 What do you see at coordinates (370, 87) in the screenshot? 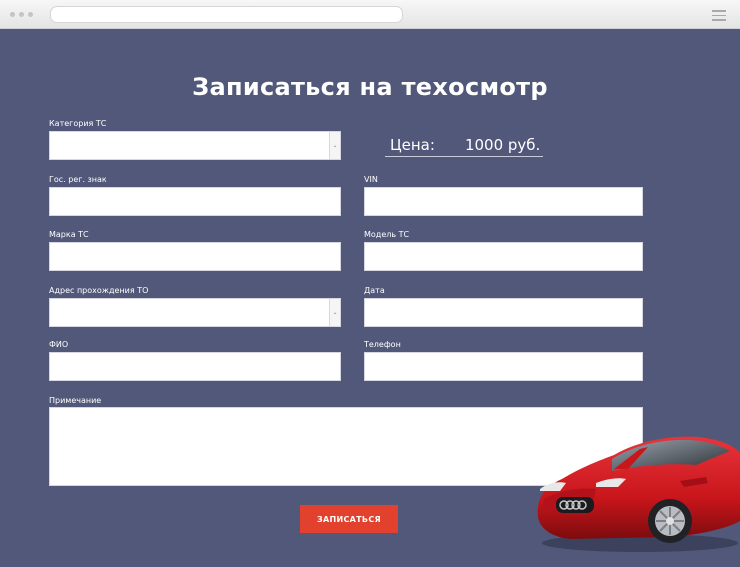
I see `page-title: Записаться на техосмотр` at bounding box center [370, 87].